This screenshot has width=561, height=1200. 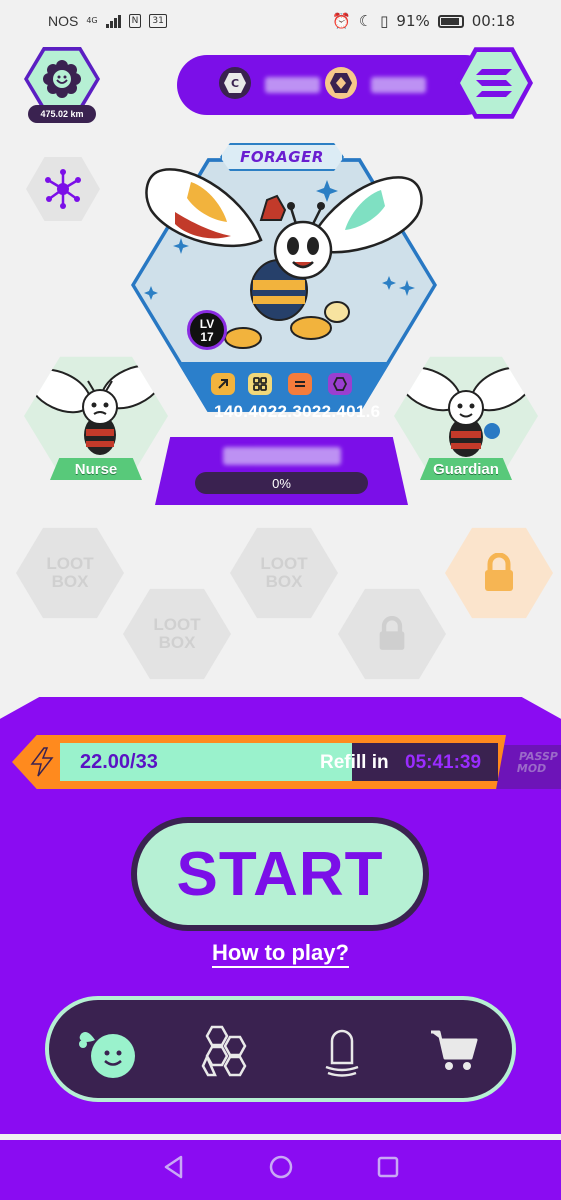 I want to click on profile-avatar: 475.02 km, so click(x=62, y=85).